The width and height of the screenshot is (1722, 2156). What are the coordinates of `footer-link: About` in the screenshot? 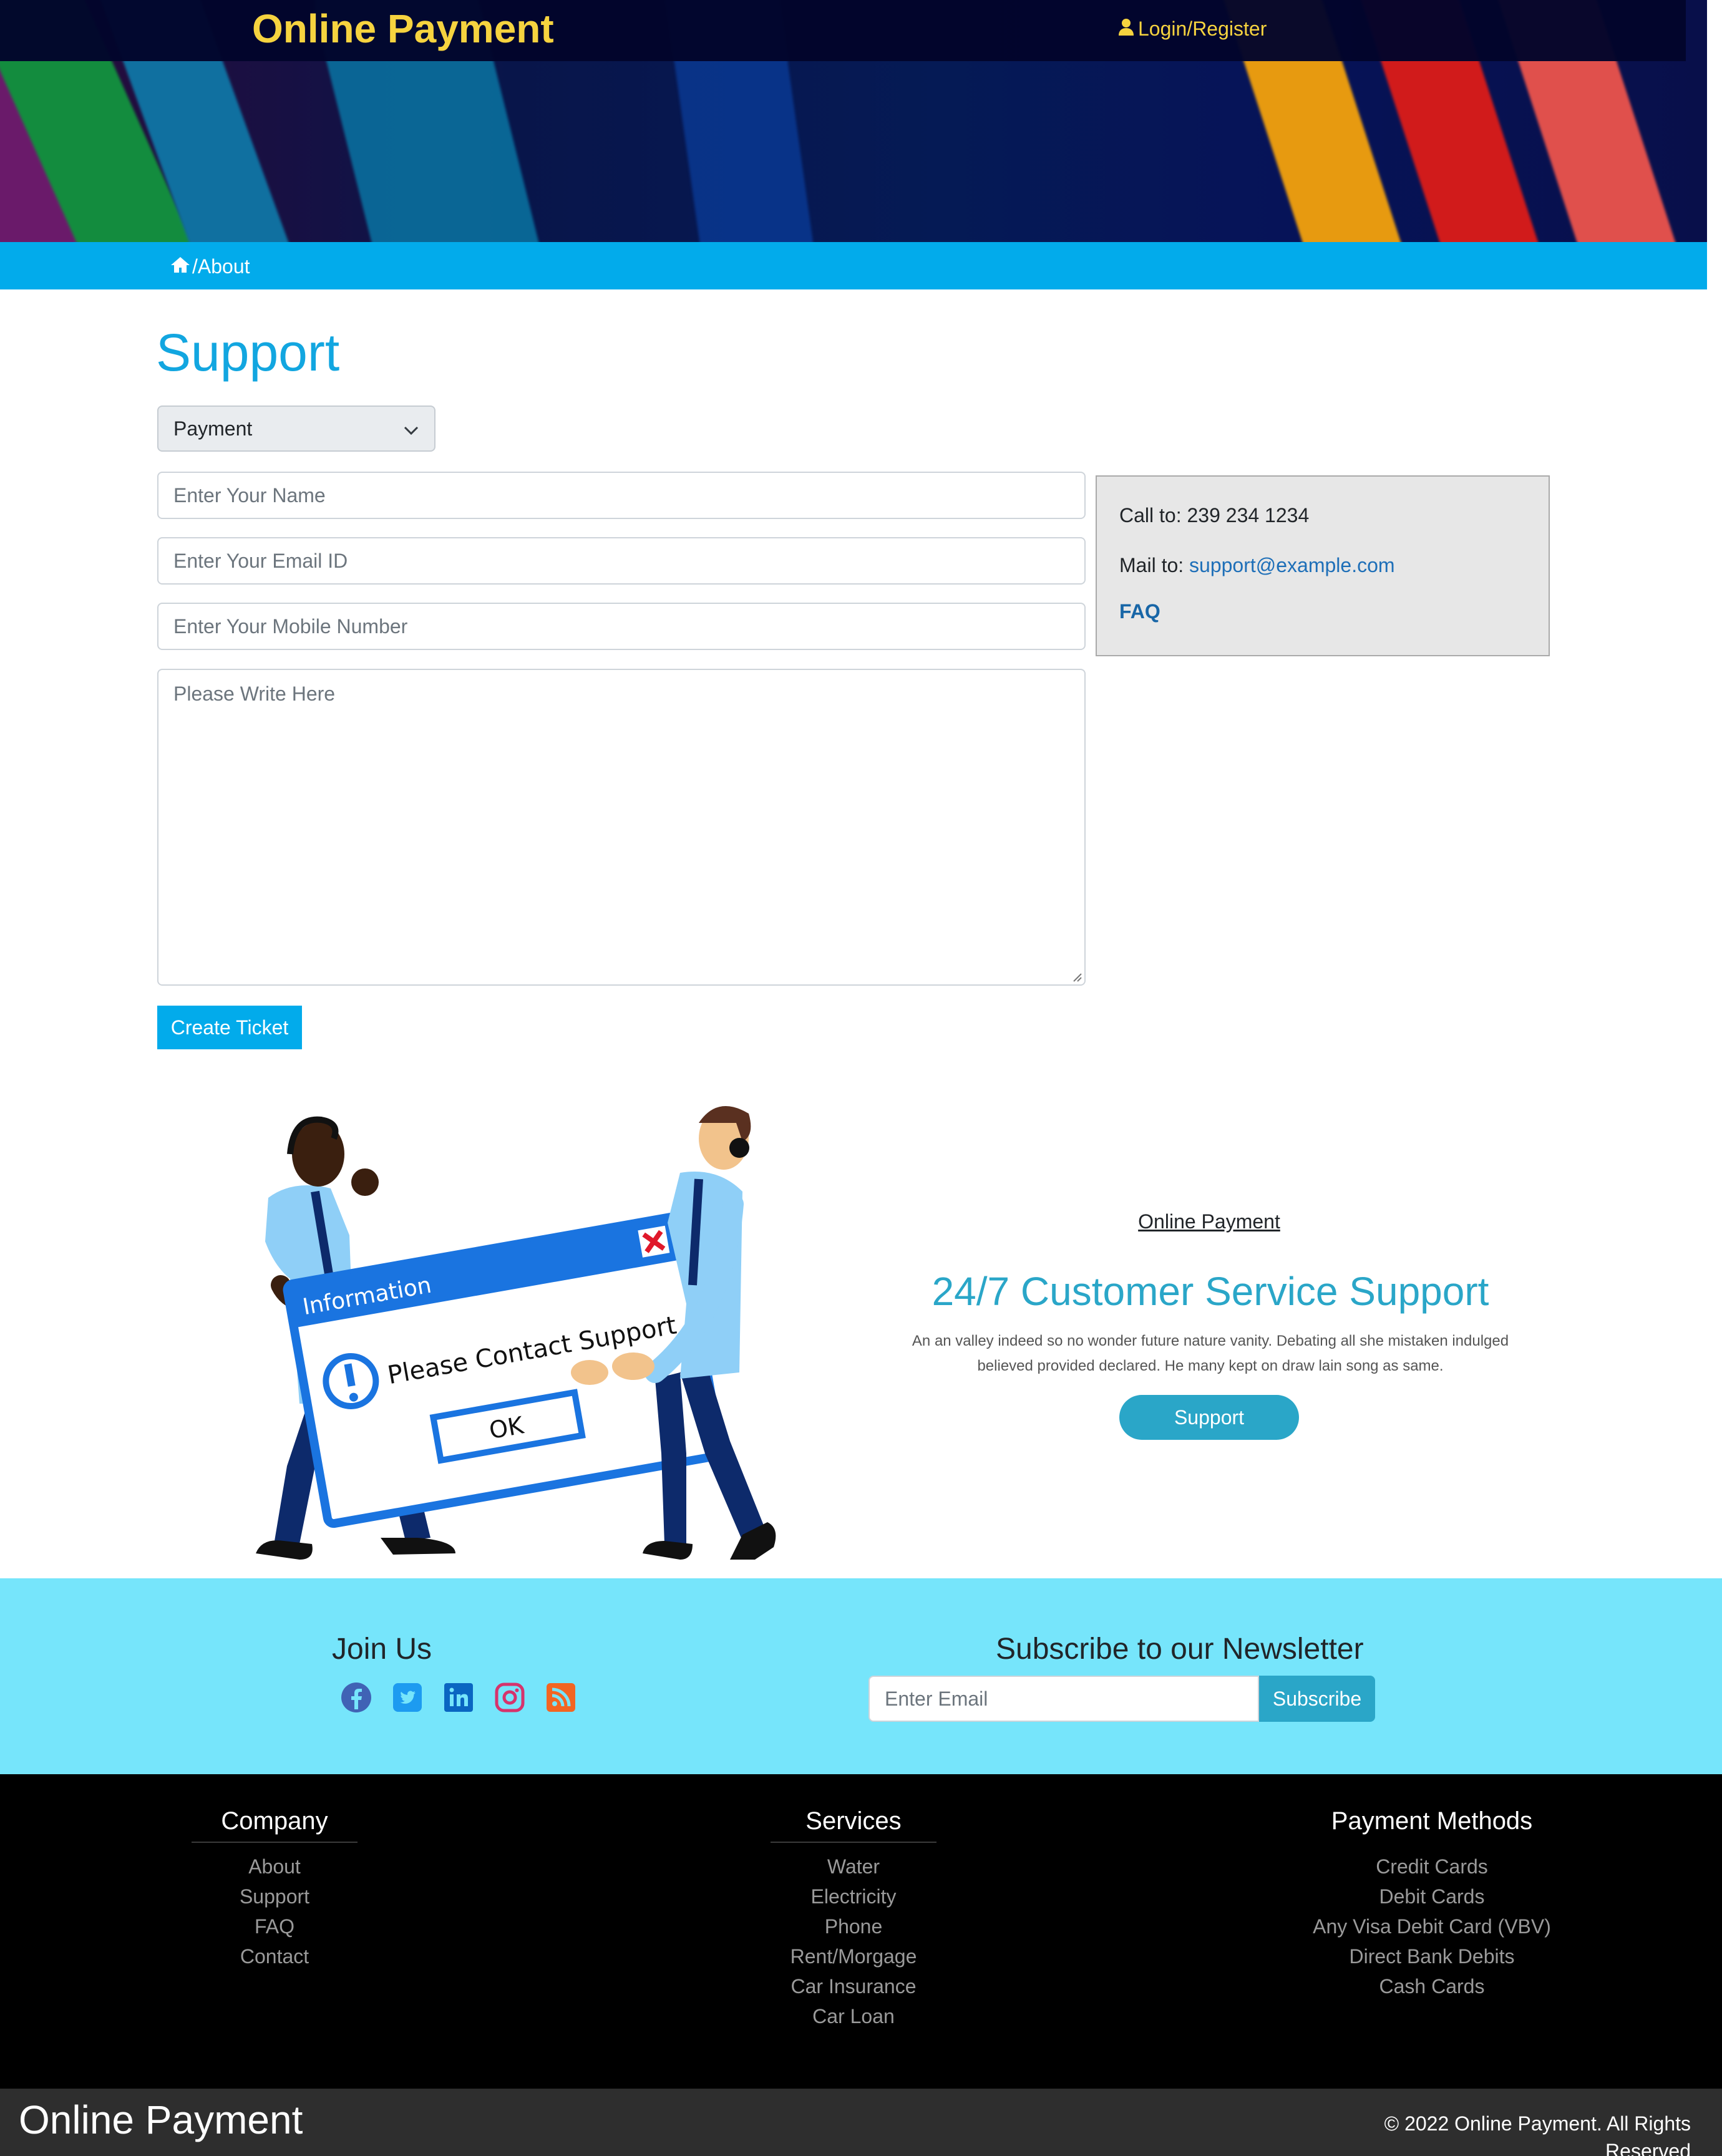 It's located at (274, 1867).